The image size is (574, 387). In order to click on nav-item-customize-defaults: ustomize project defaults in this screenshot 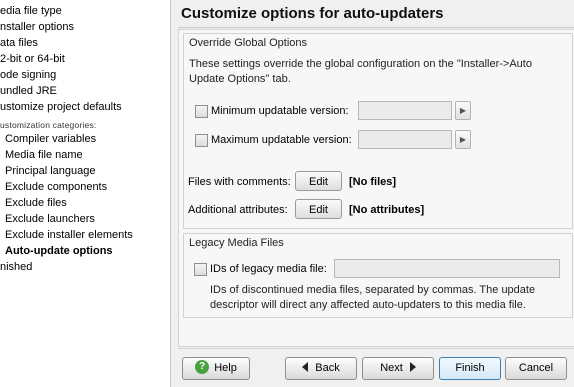, I will do `click(61, 107)`.